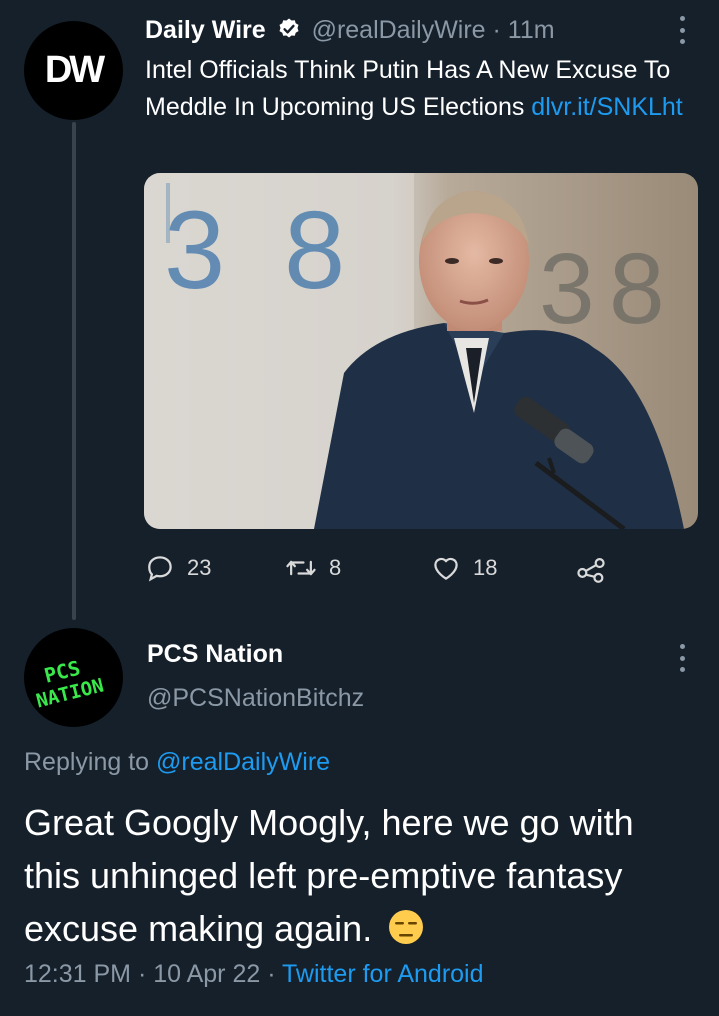 The width and height of the screenshot is (719, 1016). What do you see at coordinates (178, 568) in the screenshot?
I see `reply-button: 23` at bounding box center [178, 568].